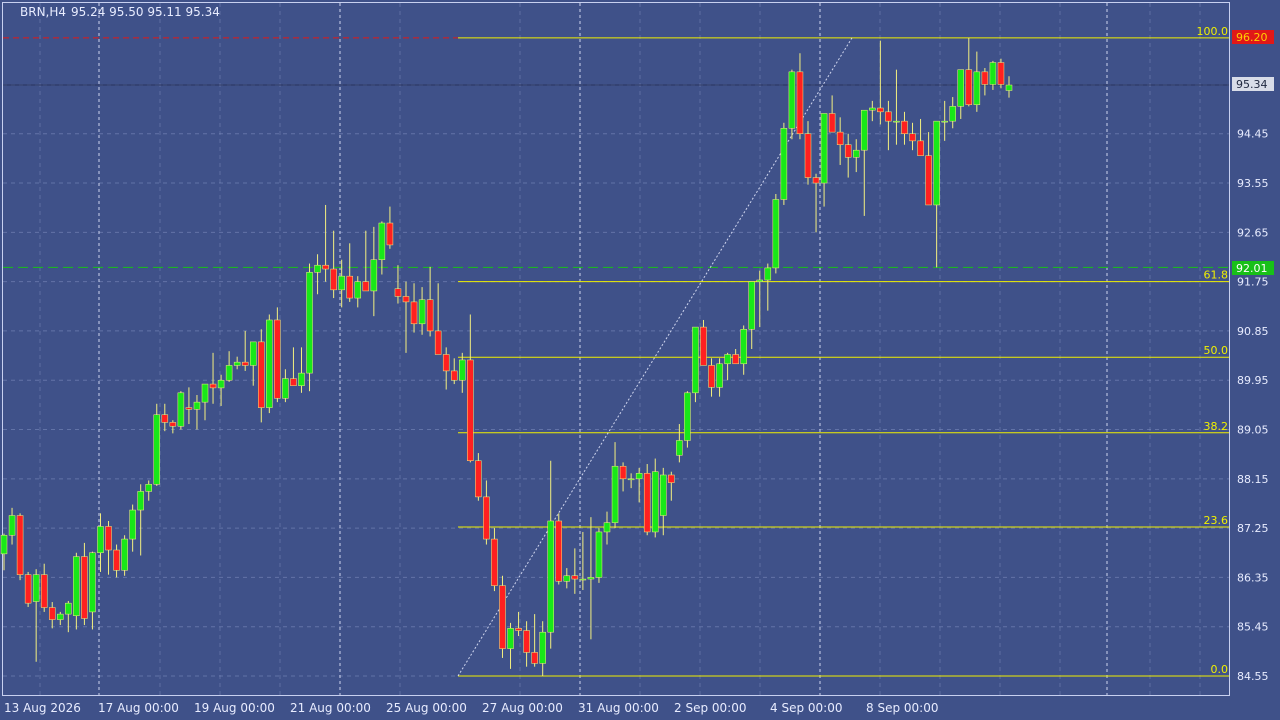 The image size is (1280, 720). Describe the element at coordinates (1253, 232) in the screenshot. I see `y-tick-label: 92.65` at that location.